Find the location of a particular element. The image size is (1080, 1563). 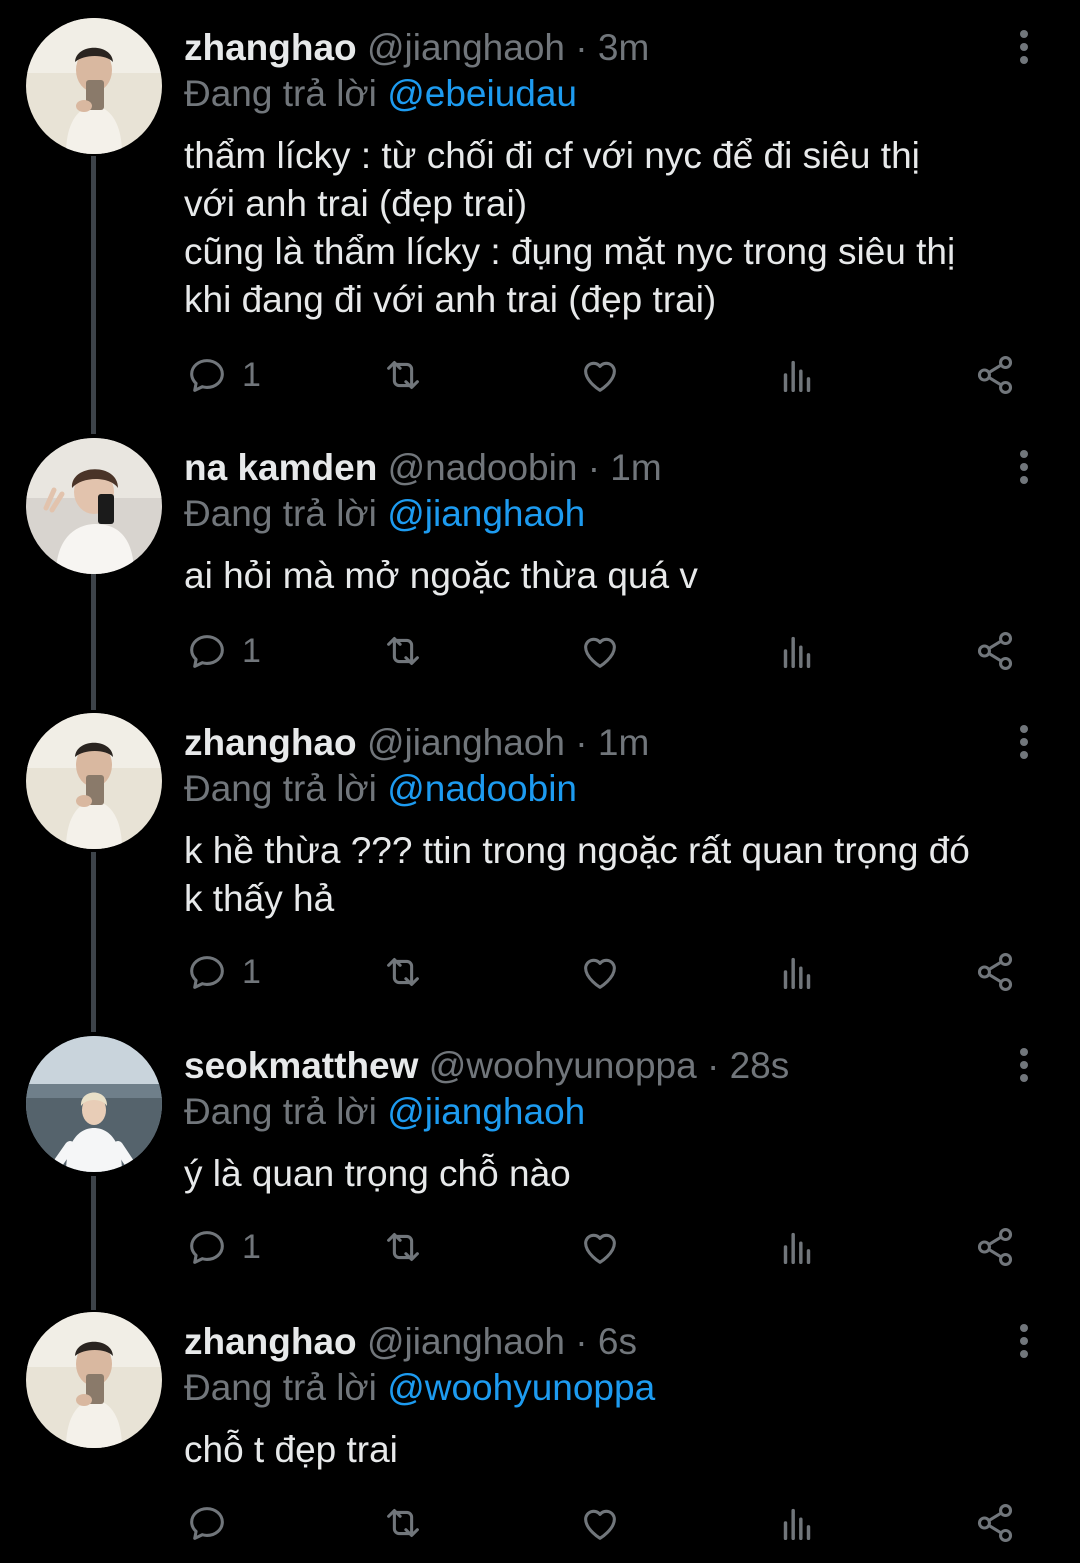

display-name: na kamden is located at coordinates (280, 467).